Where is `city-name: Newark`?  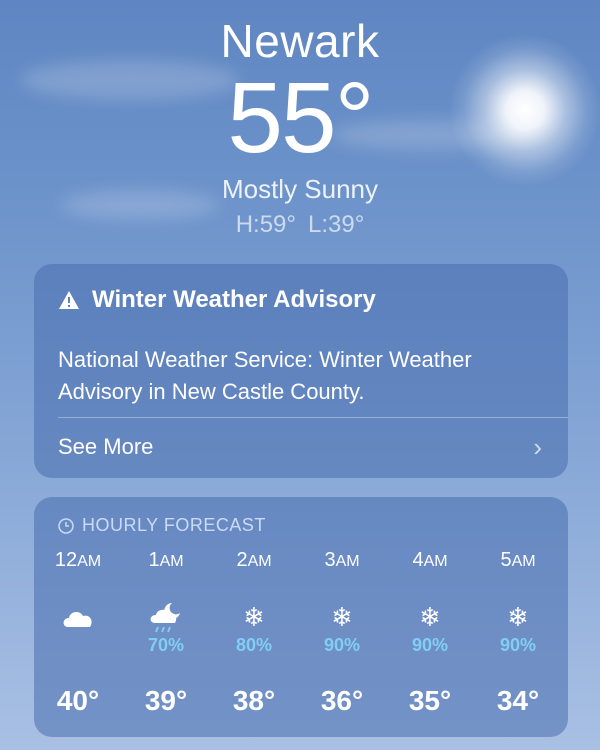
city-name: Newark is located at coordinates (300, 41).